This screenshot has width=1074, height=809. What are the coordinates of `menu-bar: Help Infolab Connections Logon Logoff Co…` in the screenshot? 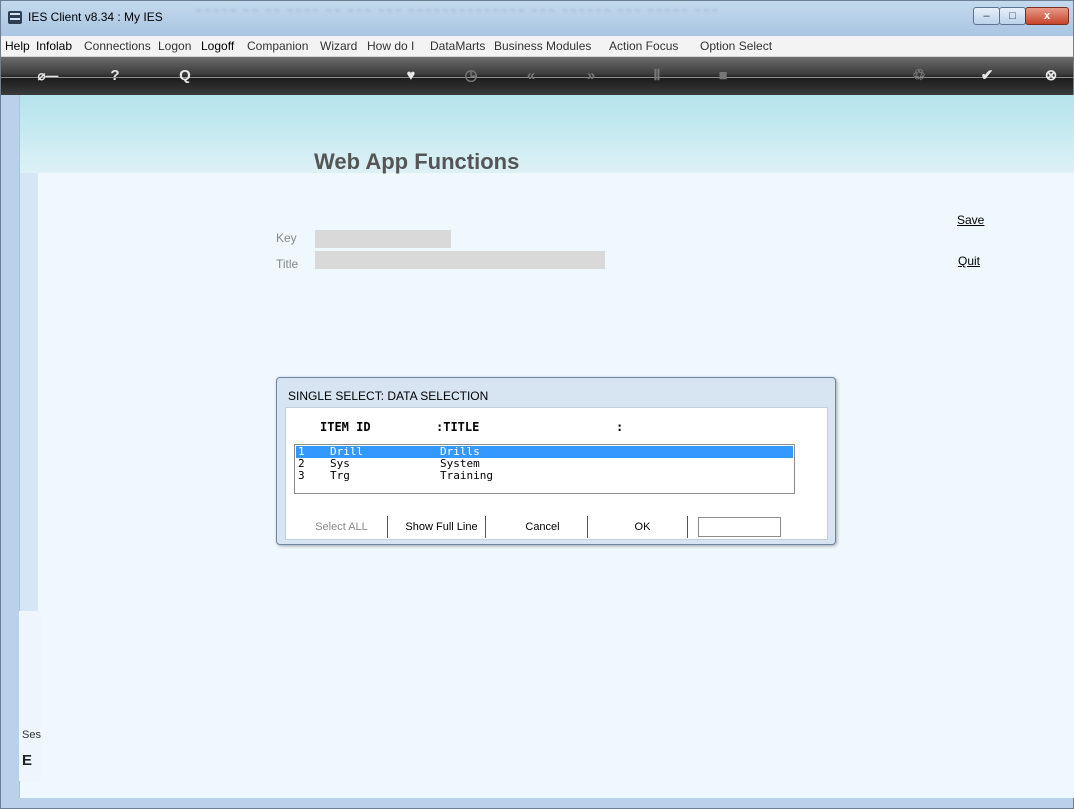 It's located at (537, 46).